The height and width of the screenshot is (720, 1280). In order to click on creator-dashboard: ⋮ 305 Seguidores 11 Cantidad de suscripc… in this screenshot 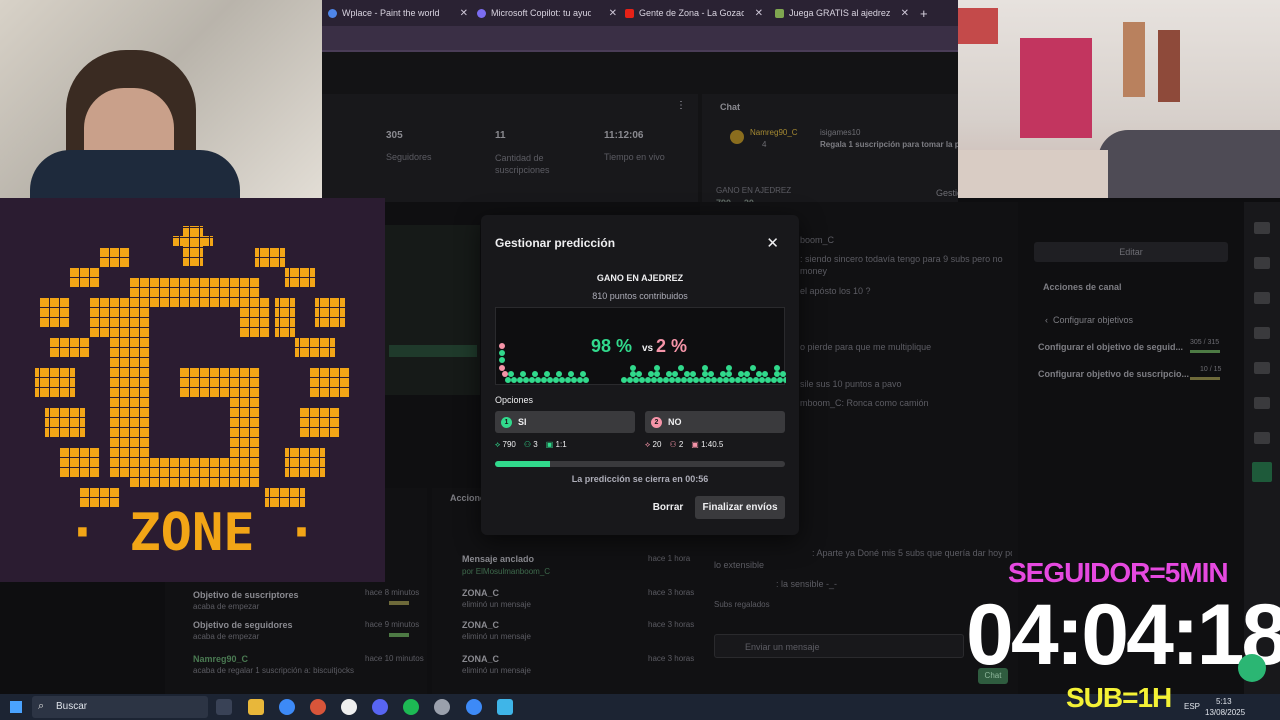, I will do `click(648, 130)`.